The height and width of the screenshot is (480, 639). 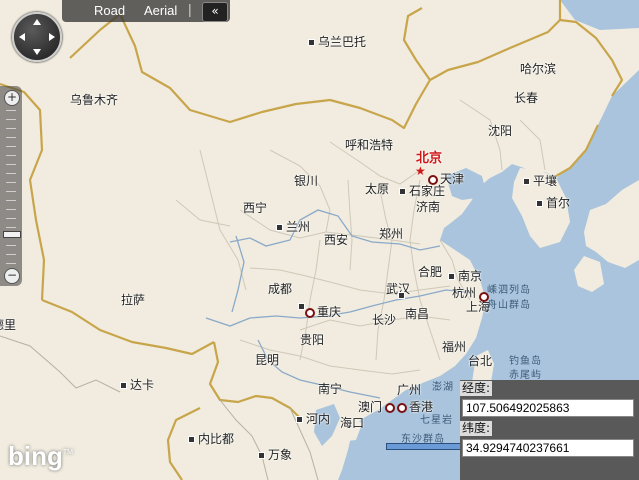 I want to click on city-chongqing: 重庆, so click(x=323, y=312).